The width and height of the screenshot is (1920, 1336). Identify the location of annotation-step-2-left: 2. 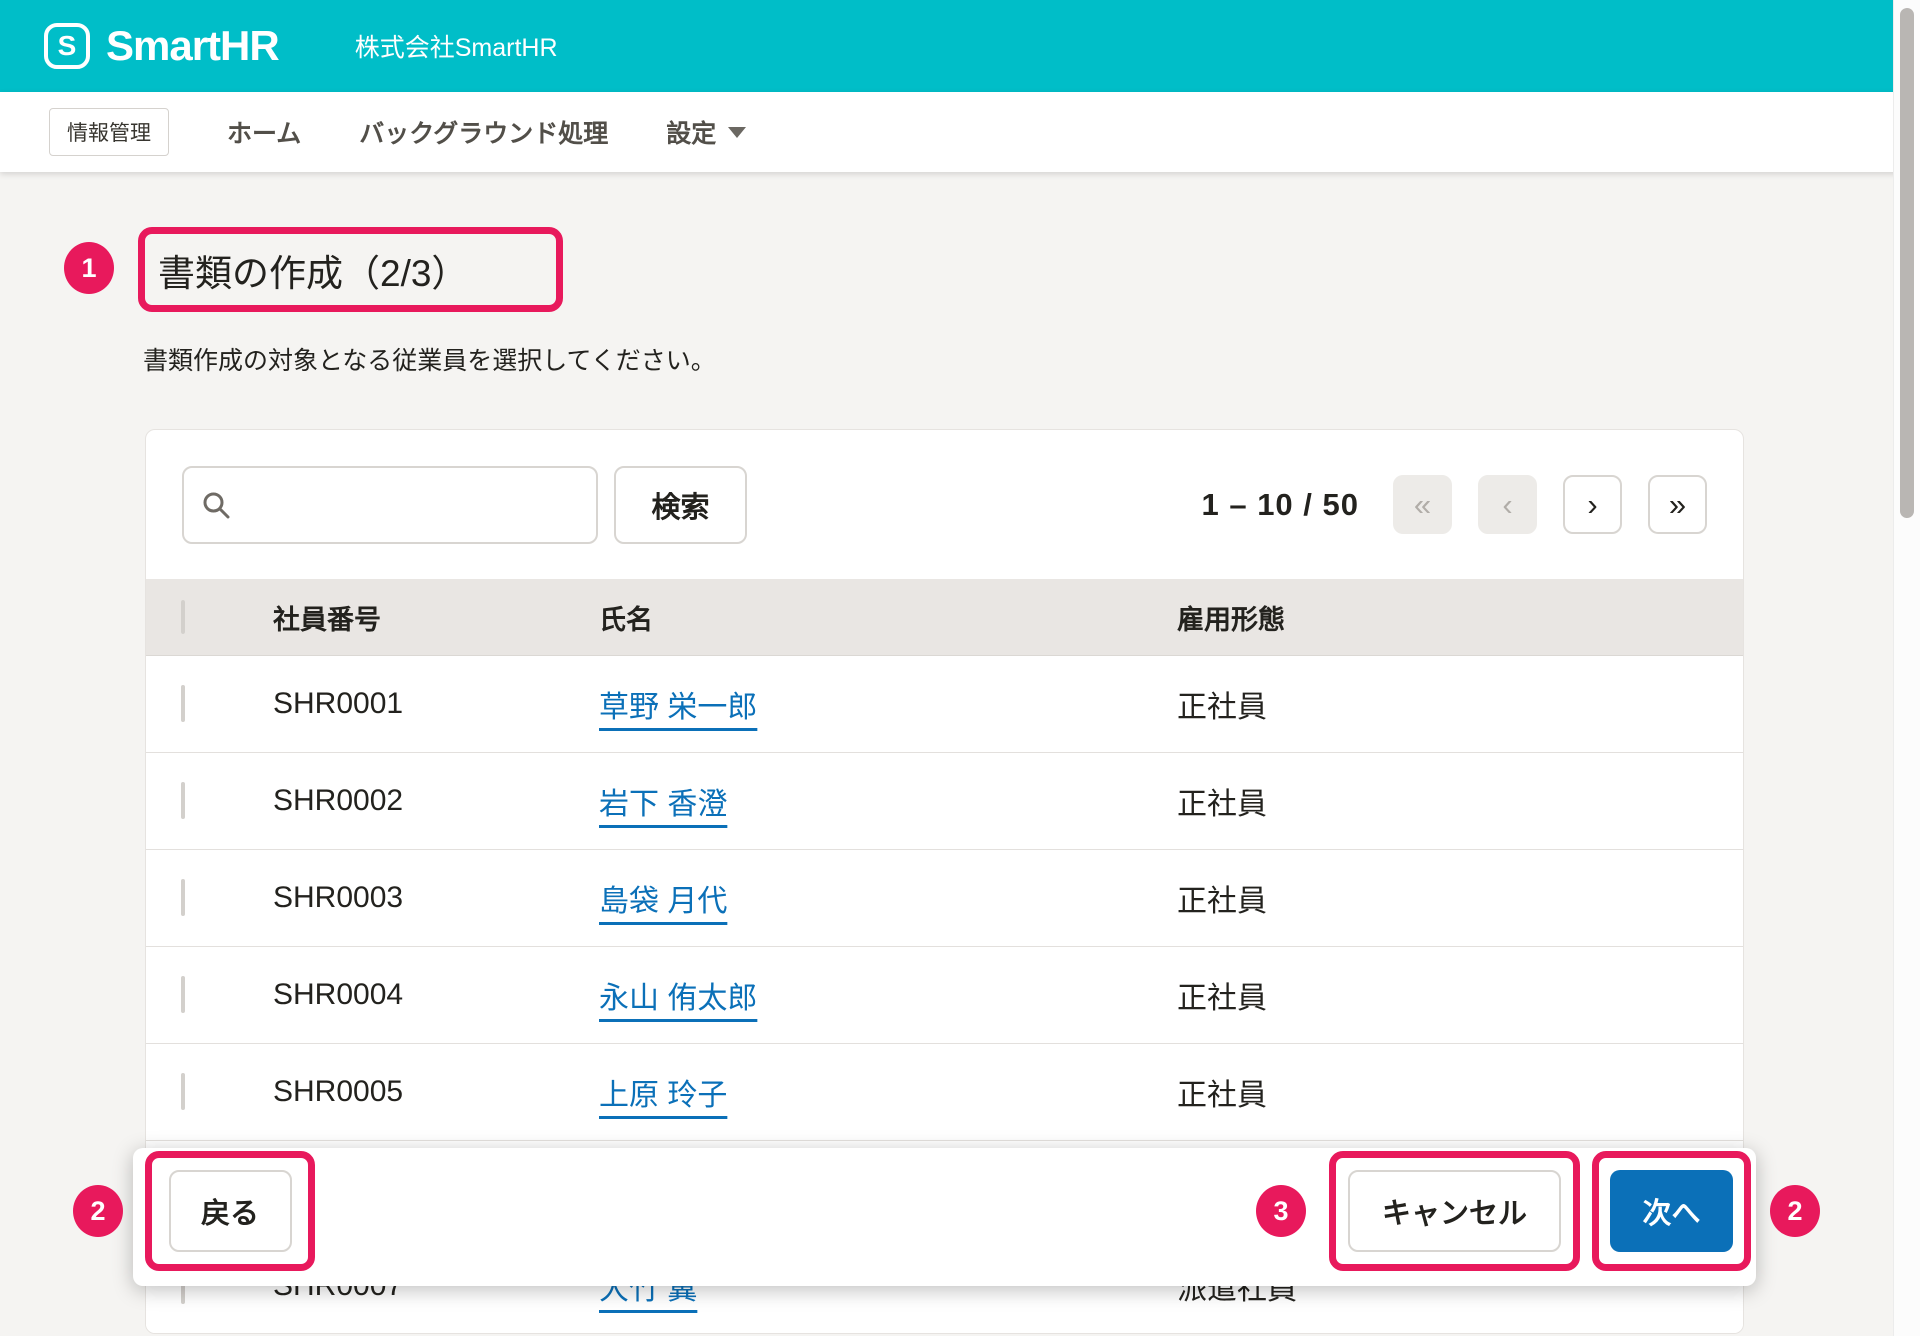
(98, 1211).